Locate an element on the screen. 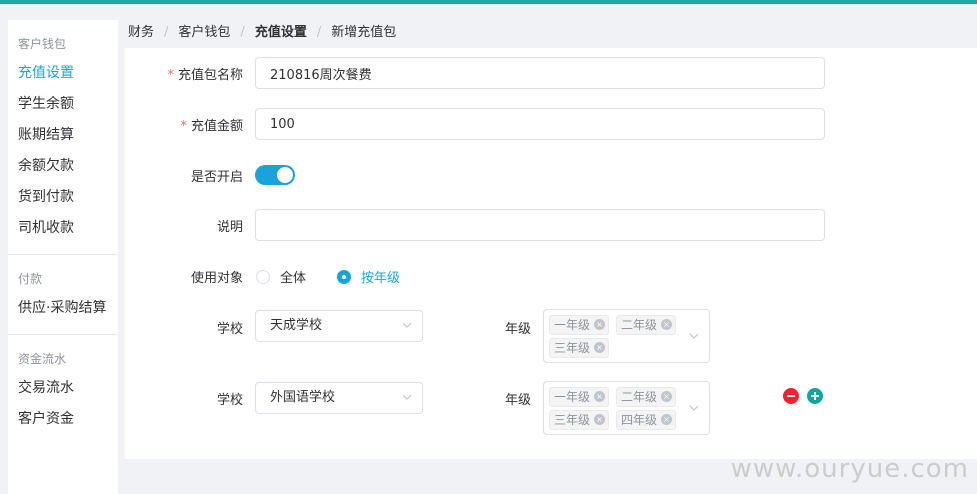 The height and width of the screenshot is (494, 977). sidebar-item-balance-arrears: 余额欠款 is located at coordinates (68, 166).